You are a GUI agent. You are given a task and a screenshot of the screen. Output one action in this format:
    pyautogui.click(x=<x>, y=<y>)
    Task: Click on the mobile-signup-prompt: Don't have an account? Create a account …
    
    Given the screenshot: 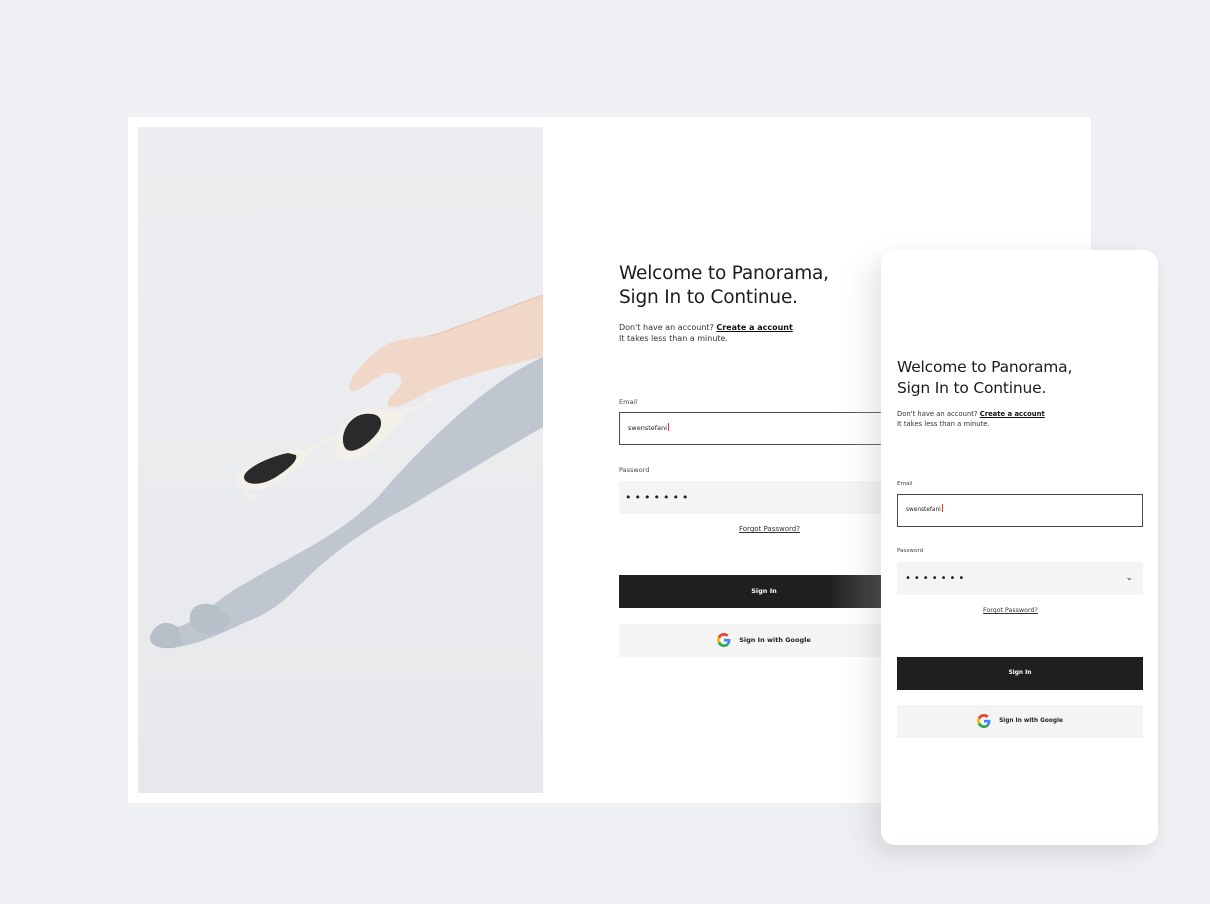 What is the action you would take?
    pyautogui.click(x=1020, y=419)
    